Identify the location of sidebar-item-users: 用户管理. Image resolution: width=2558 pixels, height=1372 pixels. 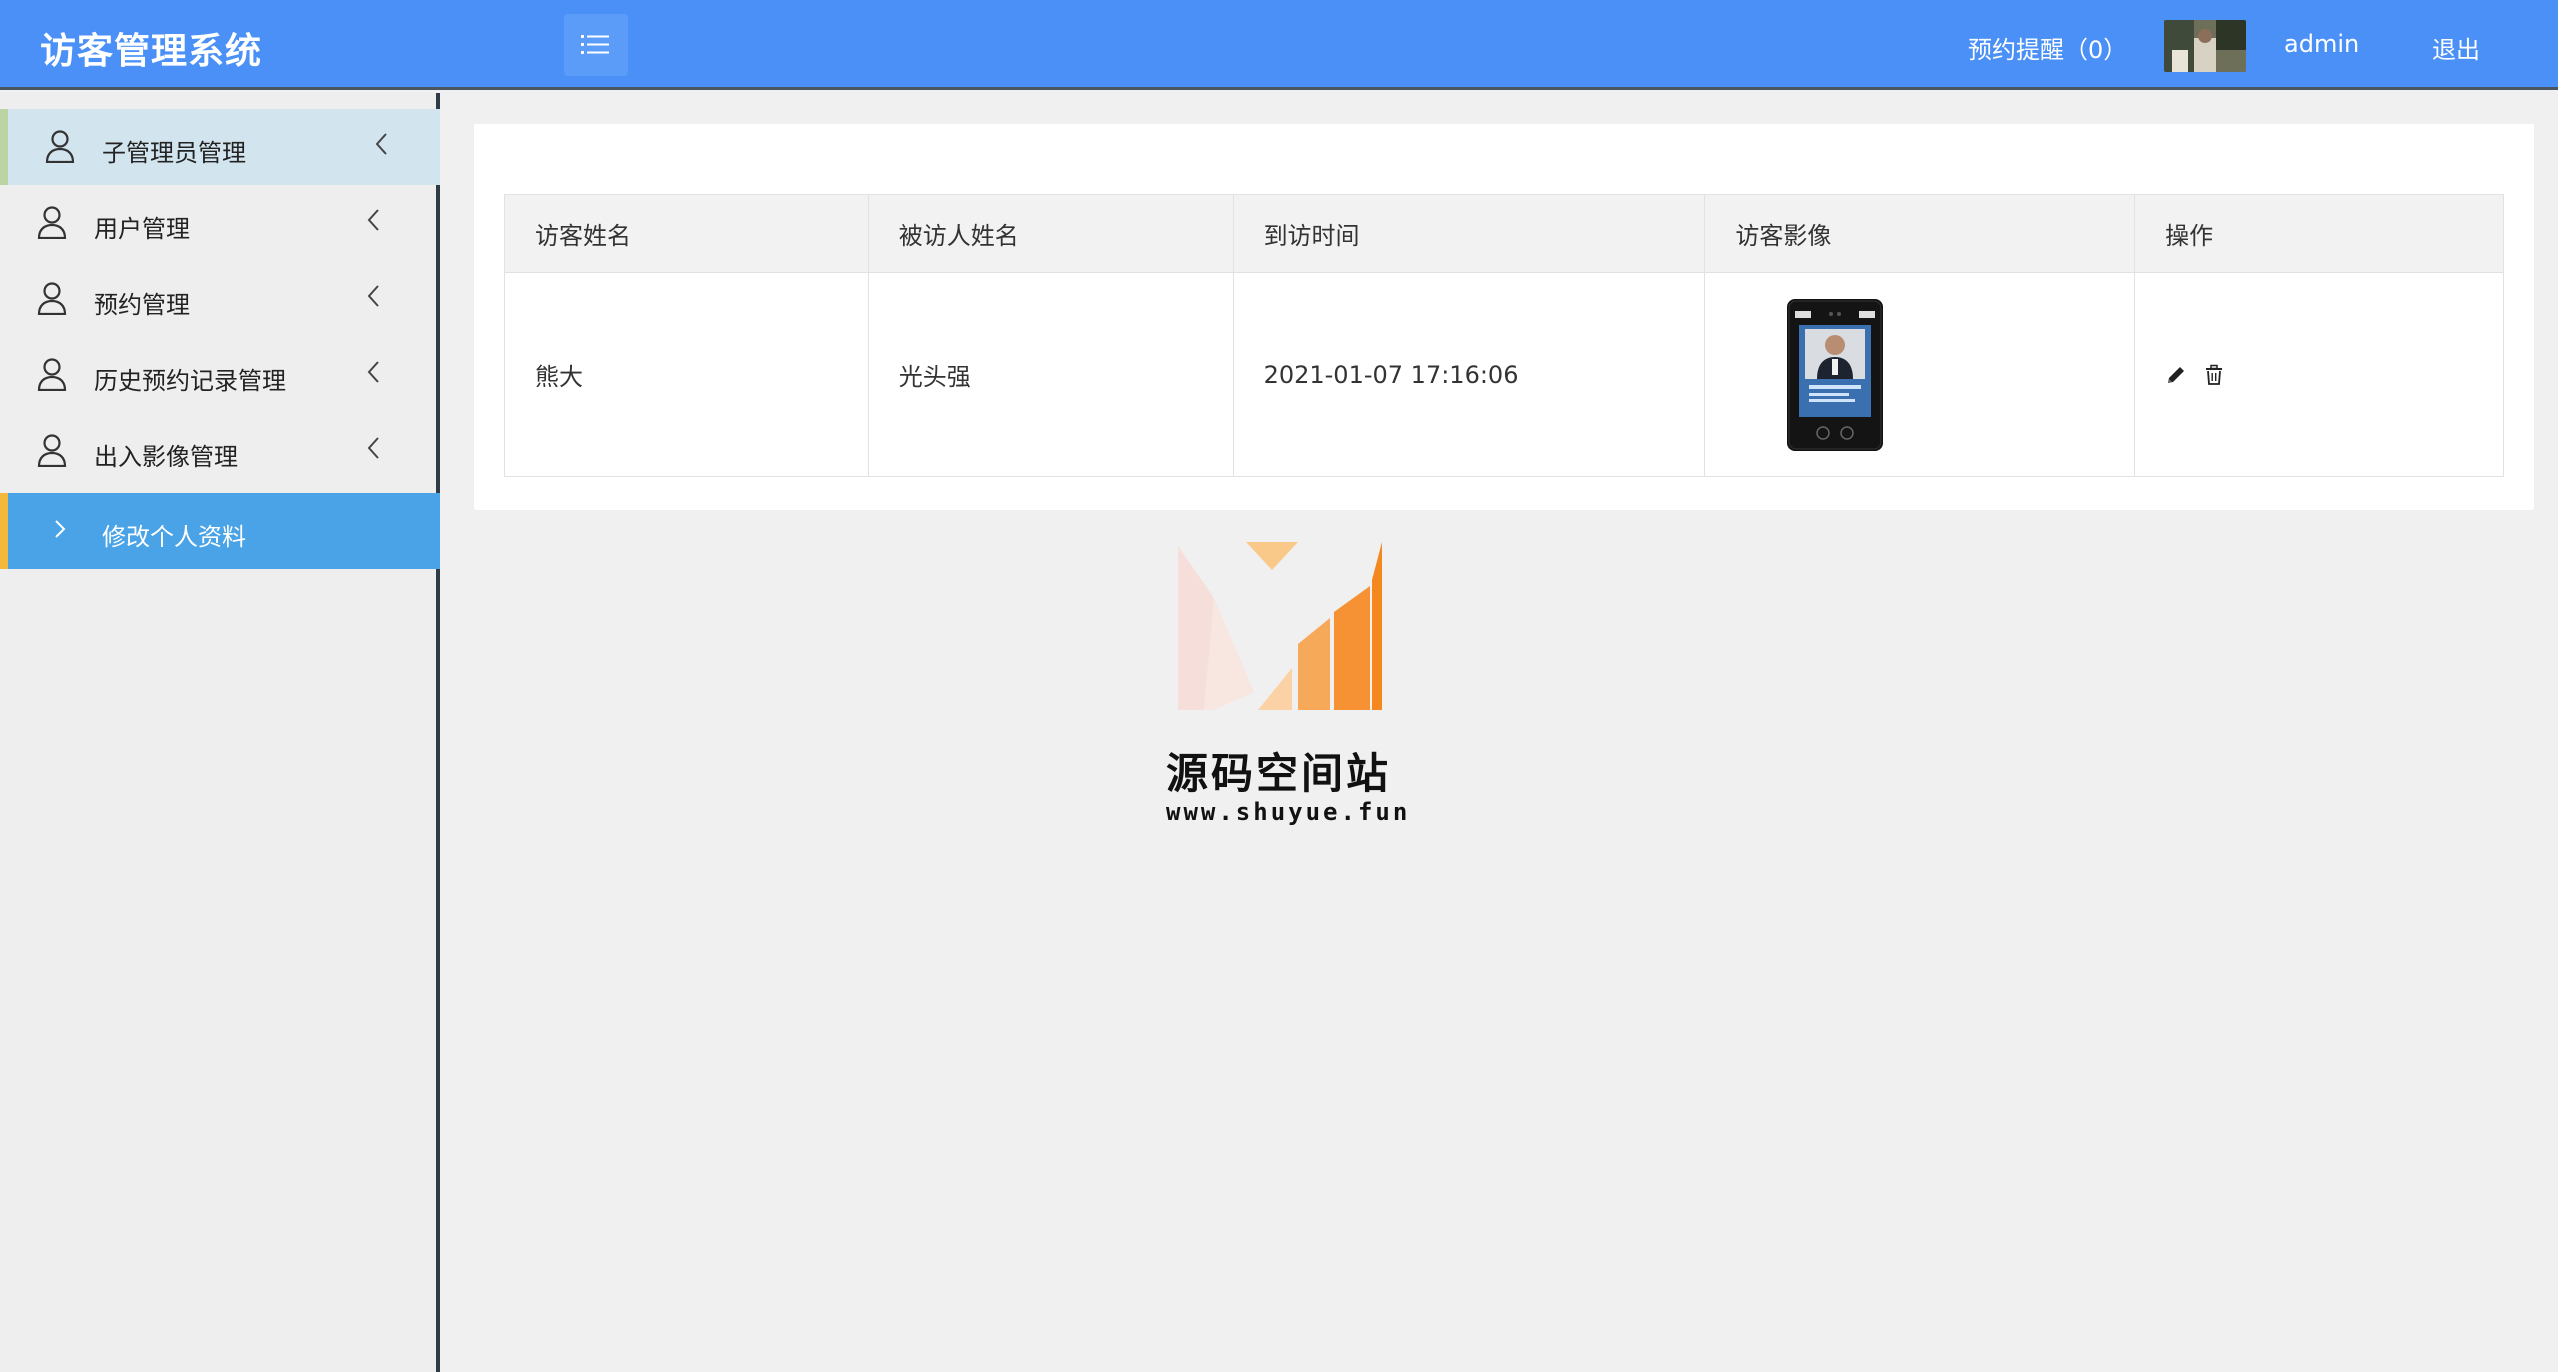
(220, 223).